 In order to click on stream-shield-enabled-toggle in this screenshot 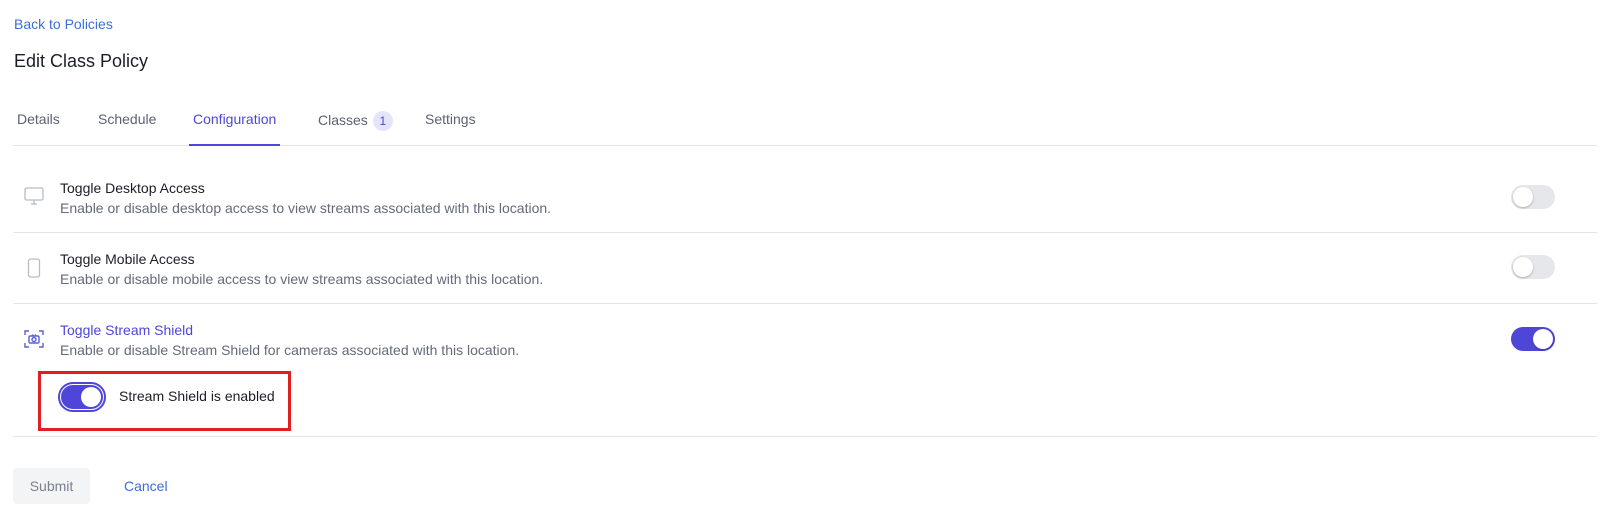, I will do `click(82, 397)`.